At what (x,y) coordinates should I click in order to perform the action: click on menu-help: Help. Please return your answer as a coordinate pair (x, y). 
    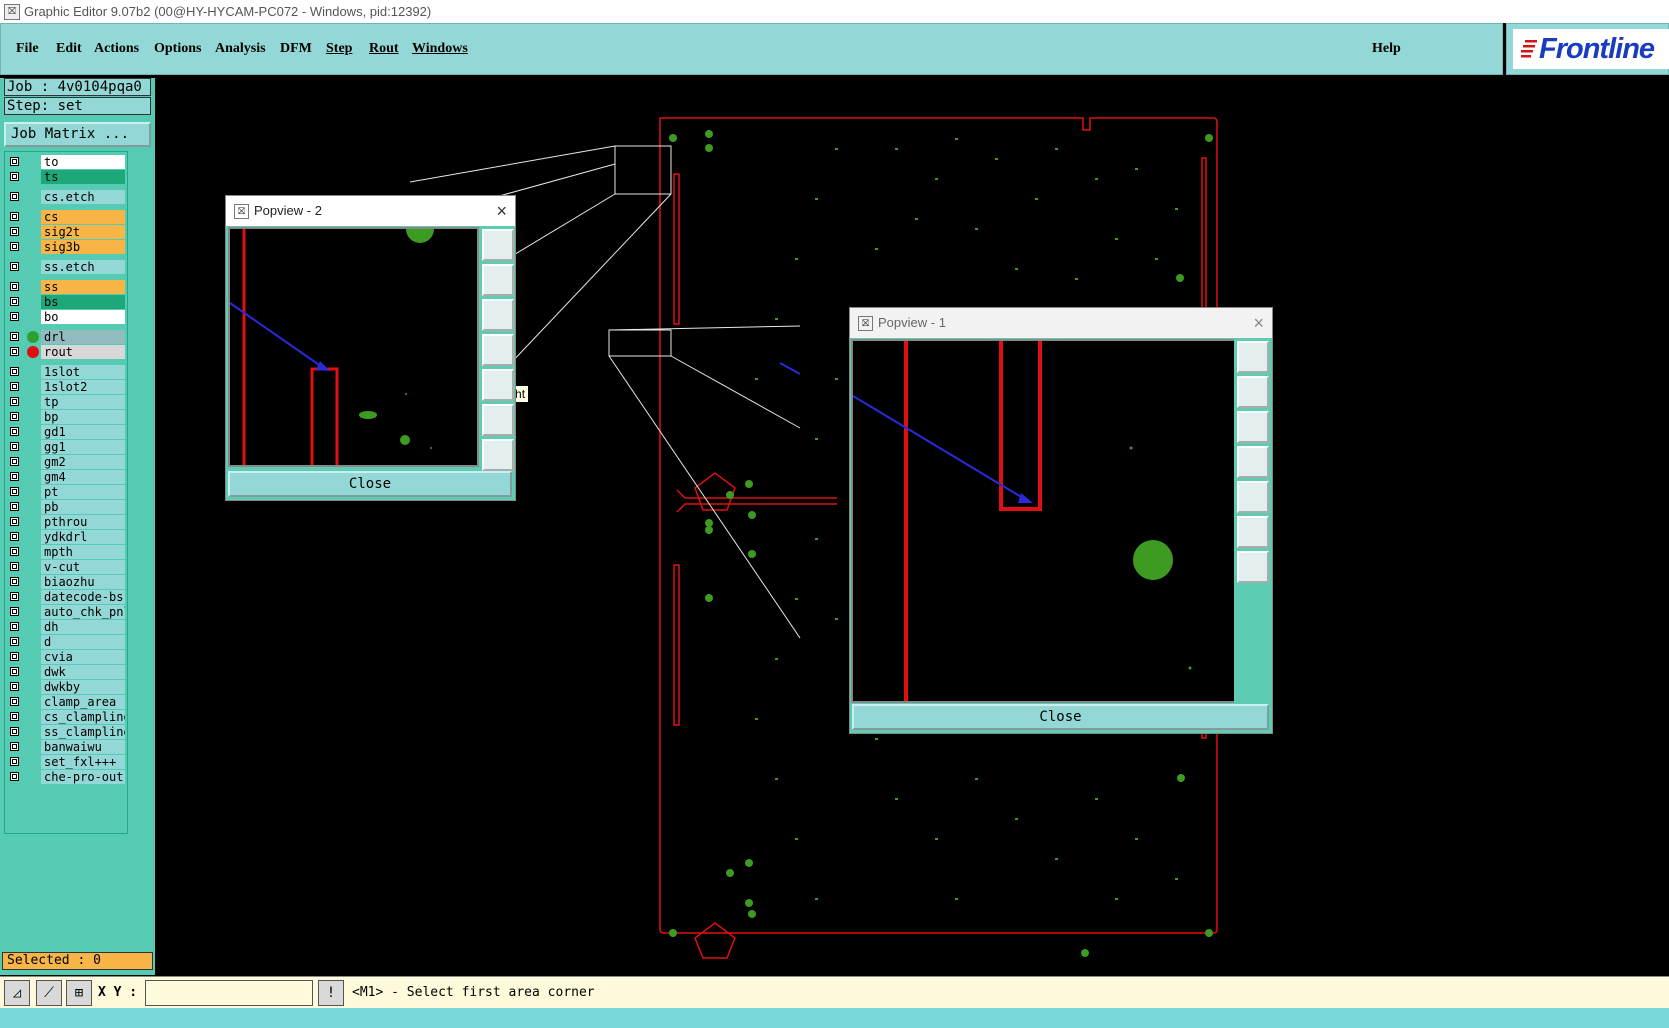
    Looking at the image, I should click on (1386, 49).